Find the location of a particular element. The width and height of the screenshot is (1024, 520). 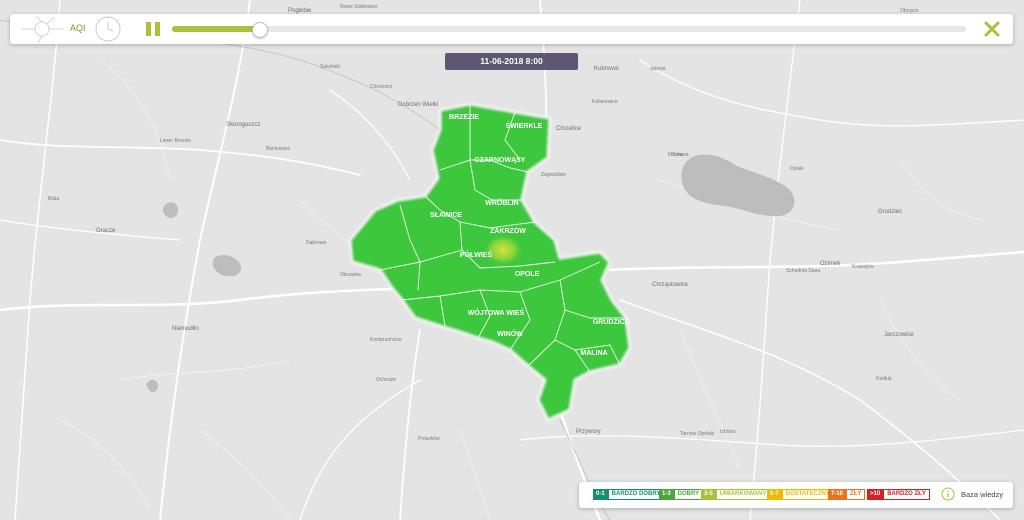

network-logo-icon is located at coordinates (42, 29).